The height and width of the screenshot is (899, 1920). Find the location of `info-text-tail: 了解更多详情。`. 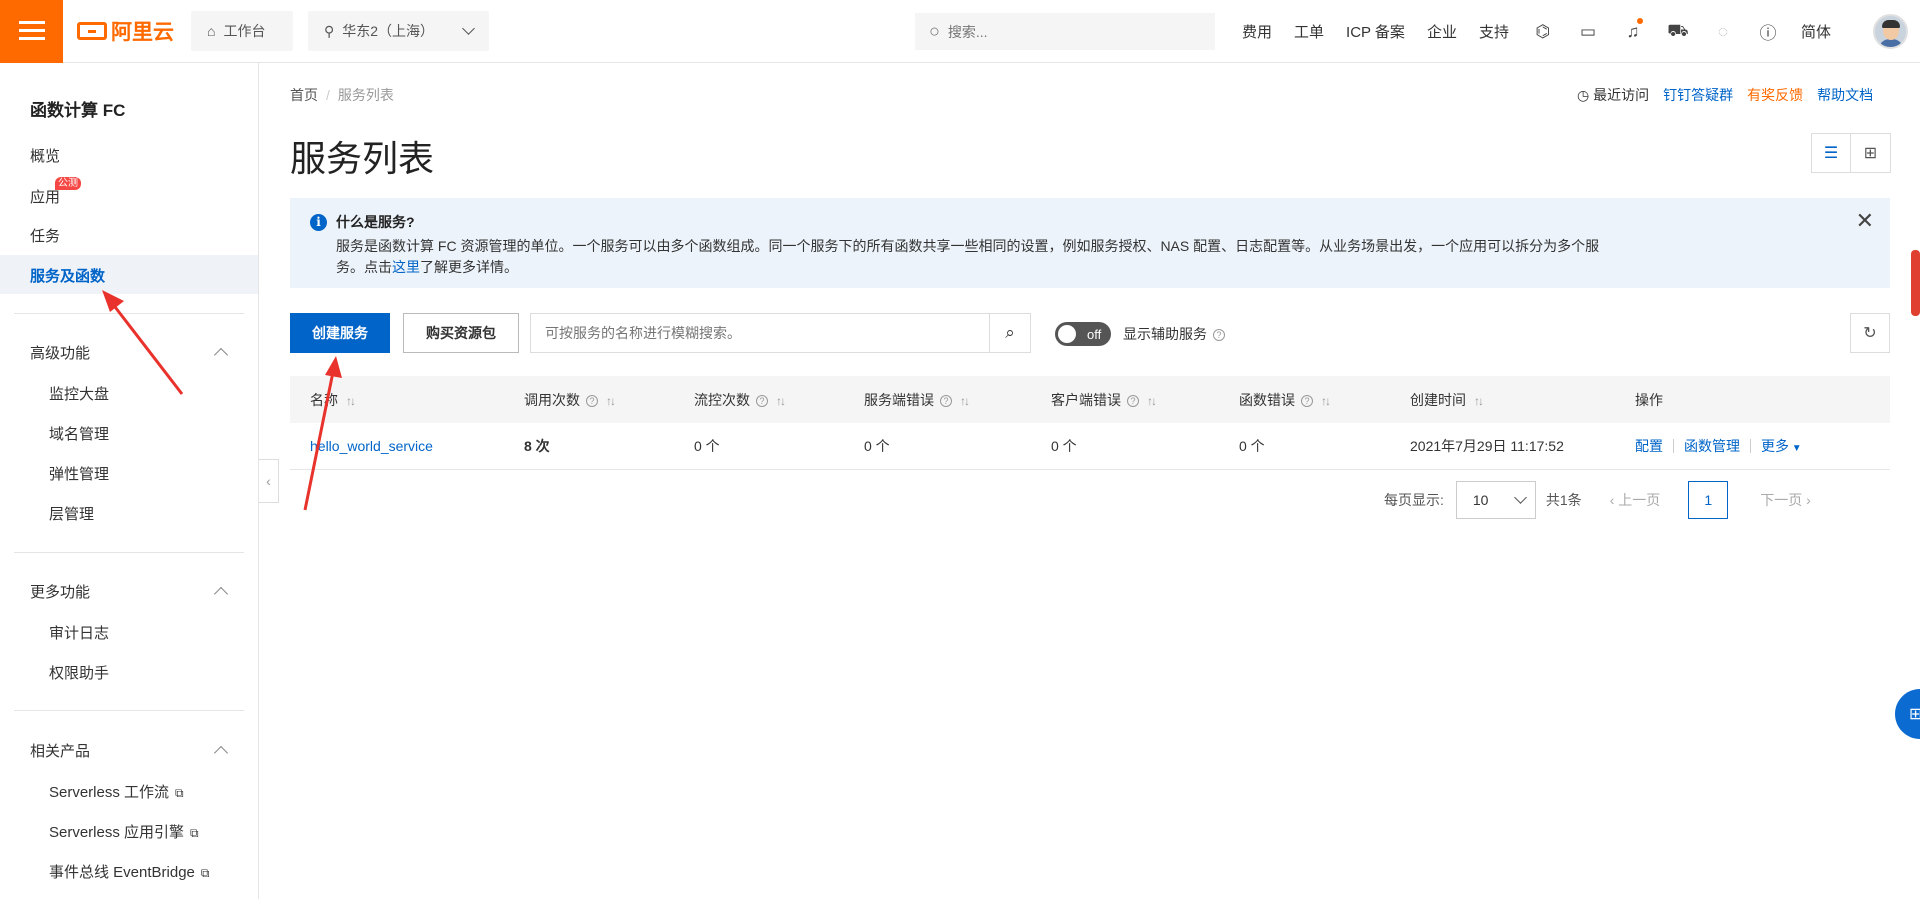

info-text-tail: 了解更多详情。 is located at coordinates (469, 267).